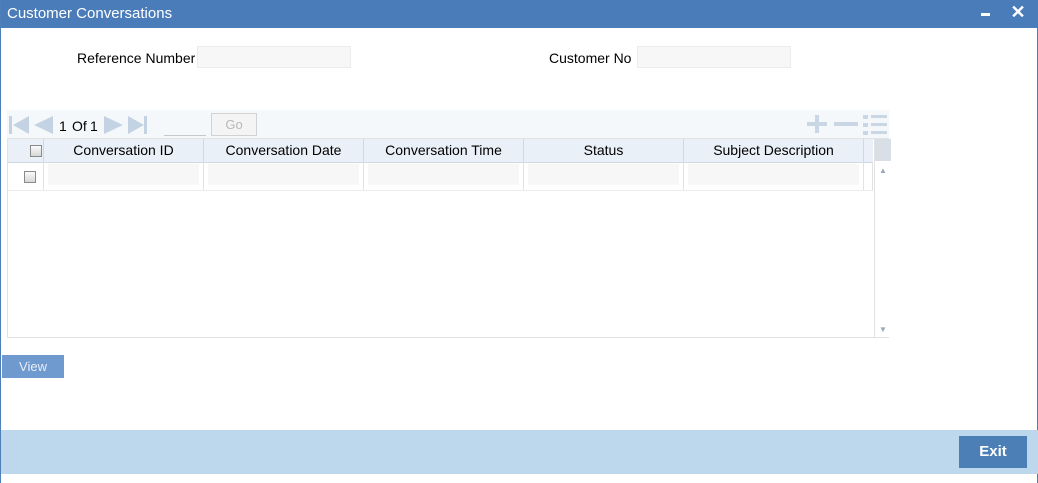 The height and width of the screenshot is (483, 1038). What do you see at coordinates (1018, 12) in the screenshot?
I see `close-icon: ✕` at bounding box center [1018, 12].